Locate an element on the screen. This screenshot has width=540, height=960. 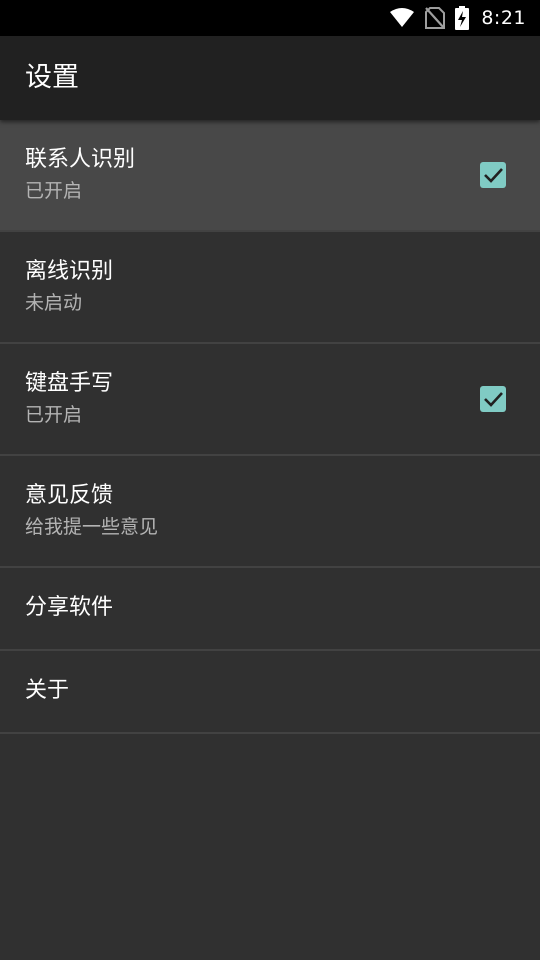
no-sim-icon is located at coordinates (435, 18).